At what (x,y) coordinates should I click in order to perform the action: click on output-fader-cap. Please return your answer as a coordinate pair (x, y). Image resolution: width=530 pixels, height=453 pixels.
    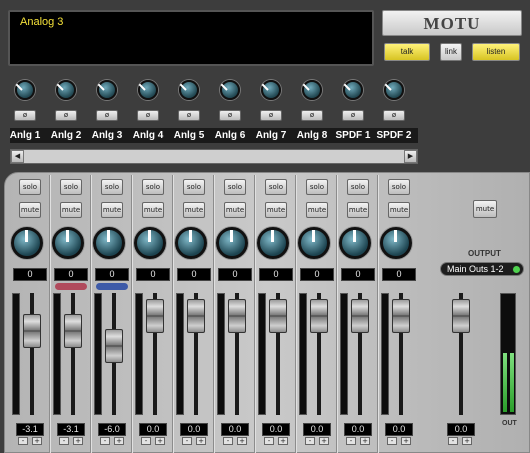
    Looking at the image, I should click on (461, 316).